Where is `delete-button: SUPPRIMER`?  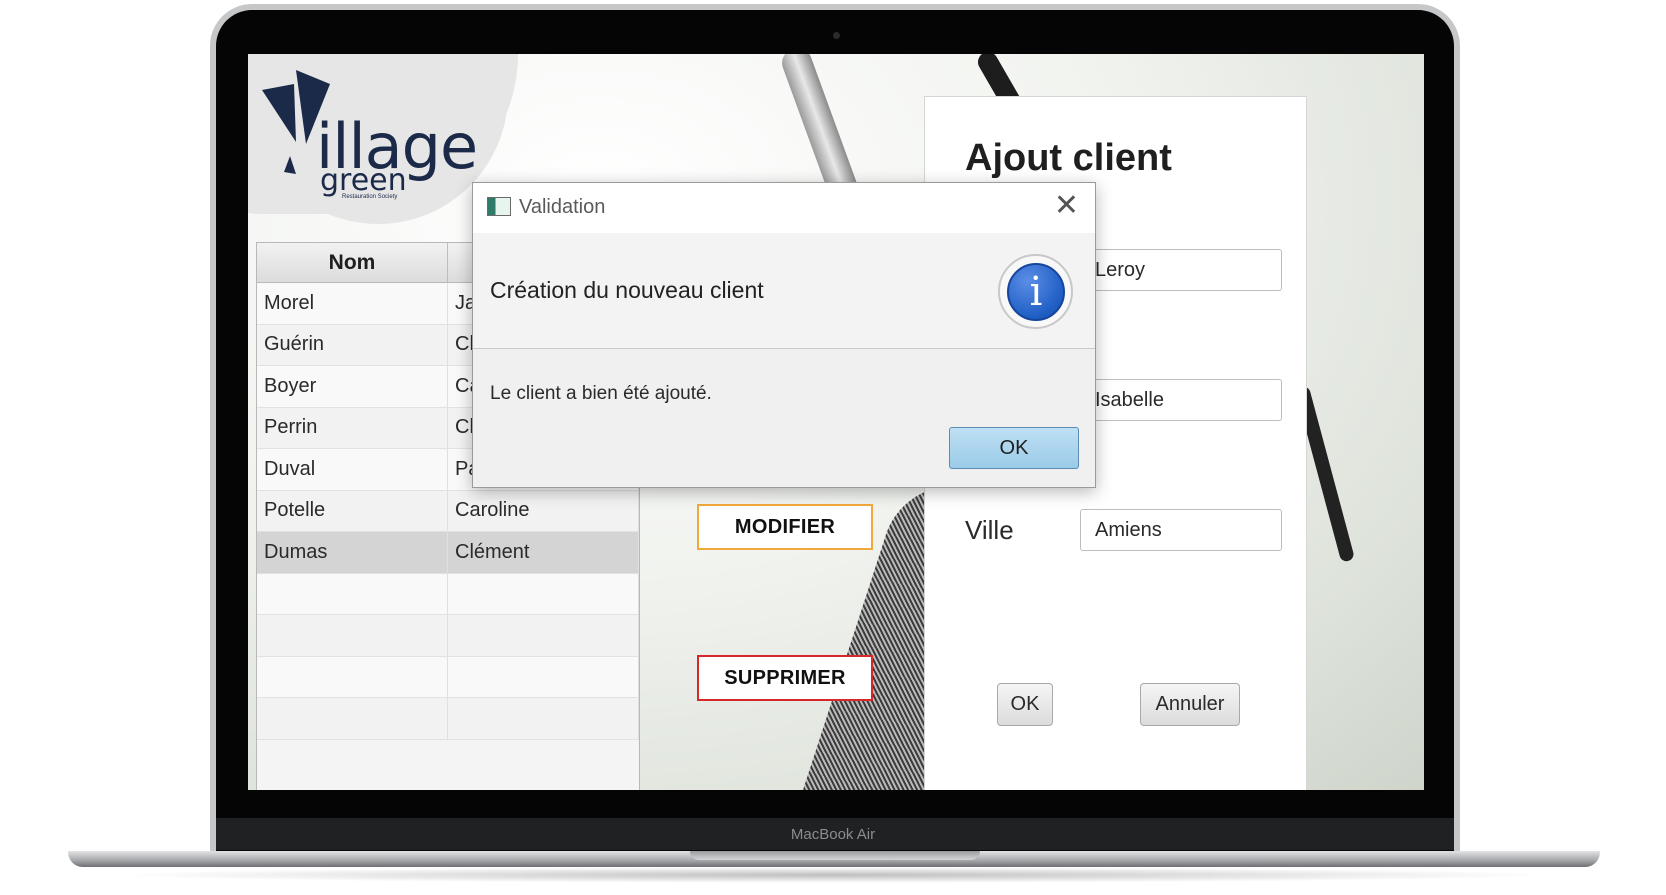
delete-button: SUPPRIMER is located at coordinates (785, 678).